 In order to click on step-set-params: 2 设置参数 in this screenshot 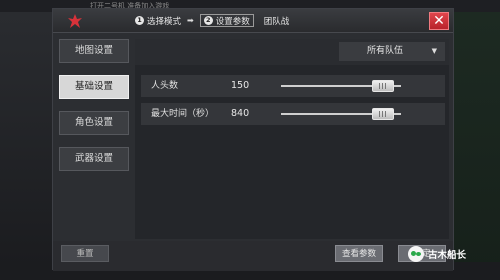, I will do `click(226, 20)`.